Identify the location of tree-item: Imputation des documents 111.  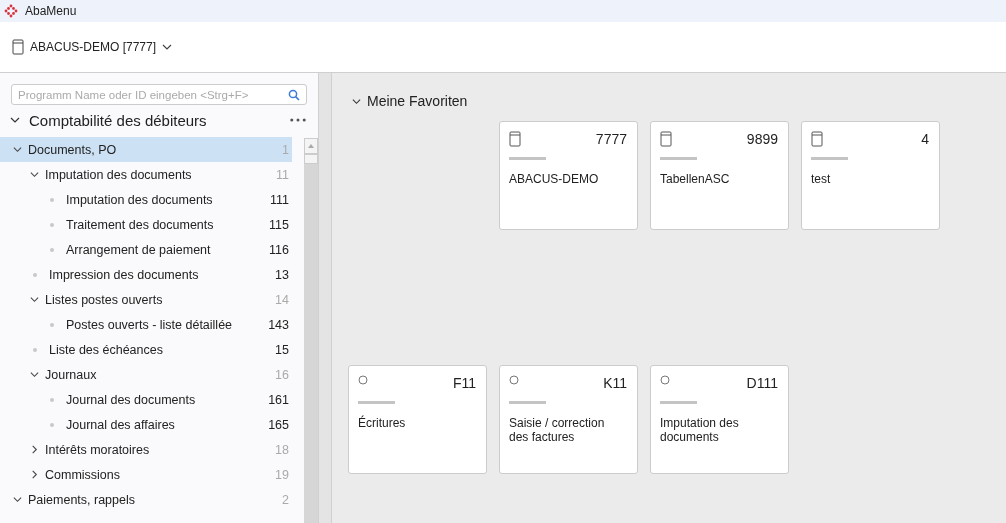
(146, 199).